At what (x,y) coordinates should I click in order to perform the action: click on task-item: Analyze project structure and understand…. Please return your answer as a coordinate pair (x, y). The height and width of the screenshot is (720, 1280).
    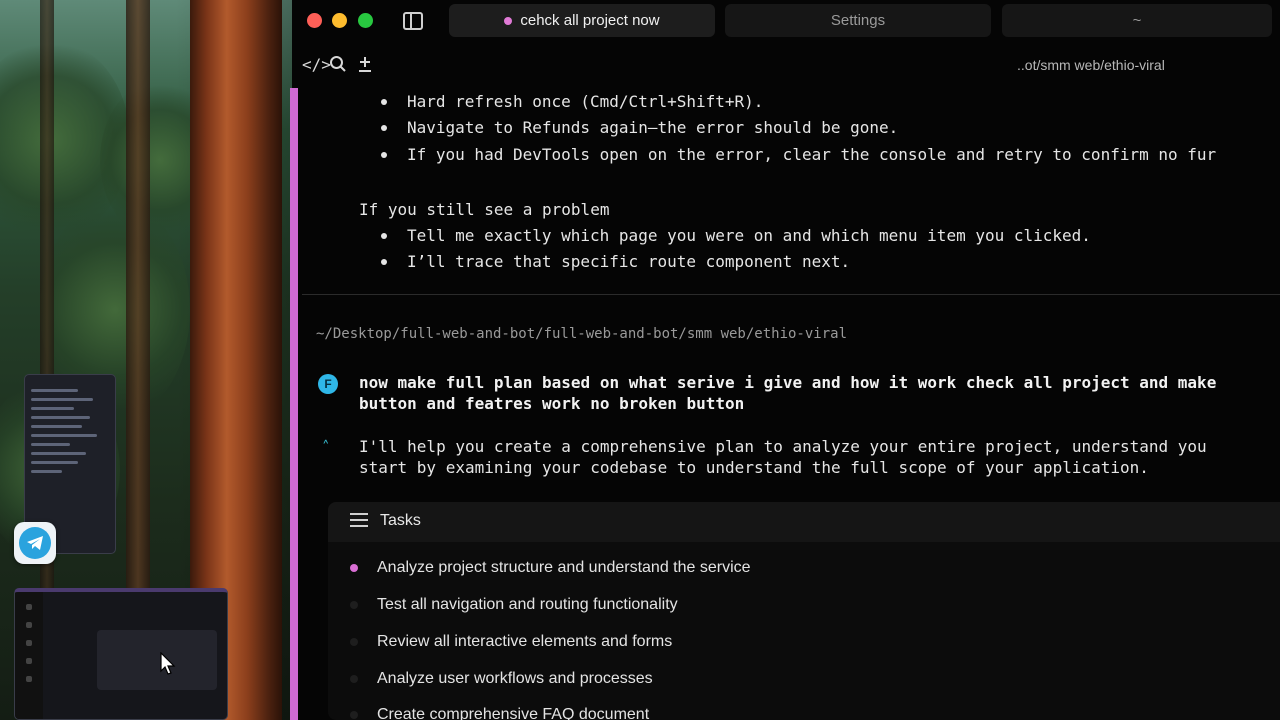
    Looking at the image, I should click on (550, 568).